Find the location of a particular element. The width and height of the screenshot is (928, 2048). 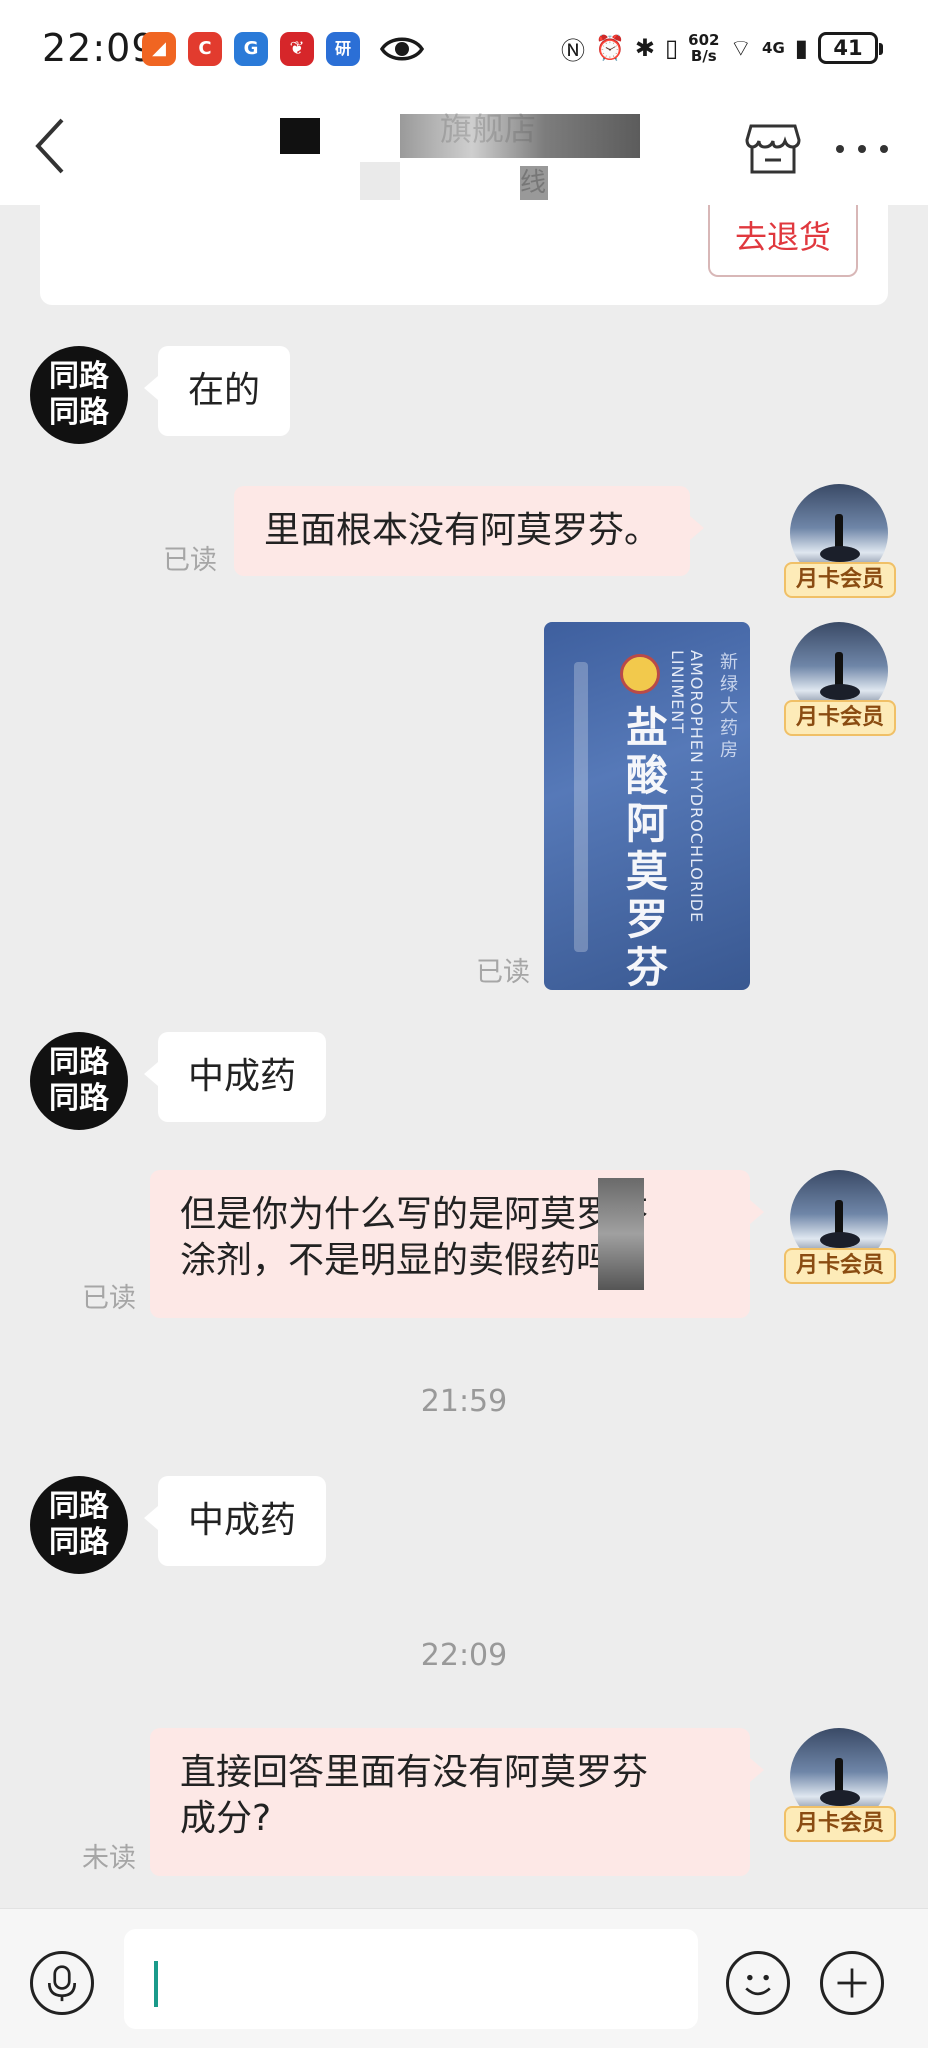

yan-app-icon: 研 is located at coordinates (343, 49).